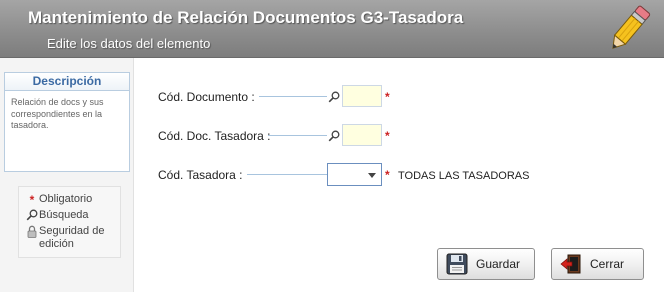 The height and width of the screenshot is (292, 664). Describe the element at coordinates (206, 97) in the screenshot. I see `cod-documento-label: Cód. Documento :` at that location.